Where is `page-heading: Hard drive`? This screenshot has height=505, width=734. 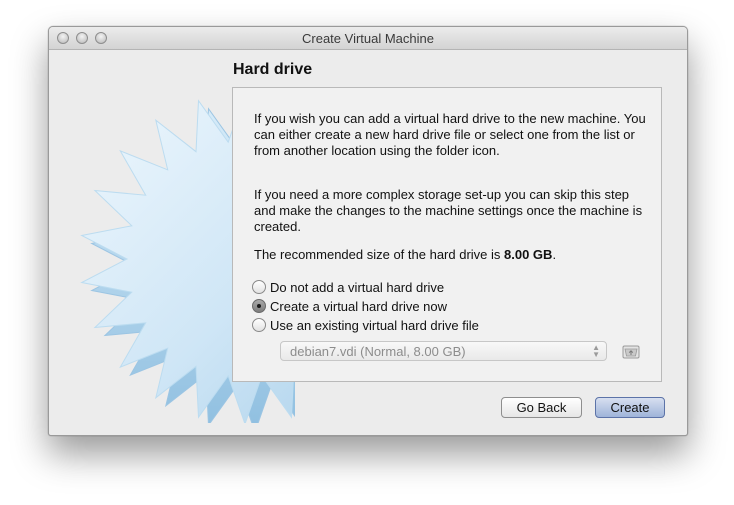
page-heading: Hard drive is located at coordinates (273, 69).